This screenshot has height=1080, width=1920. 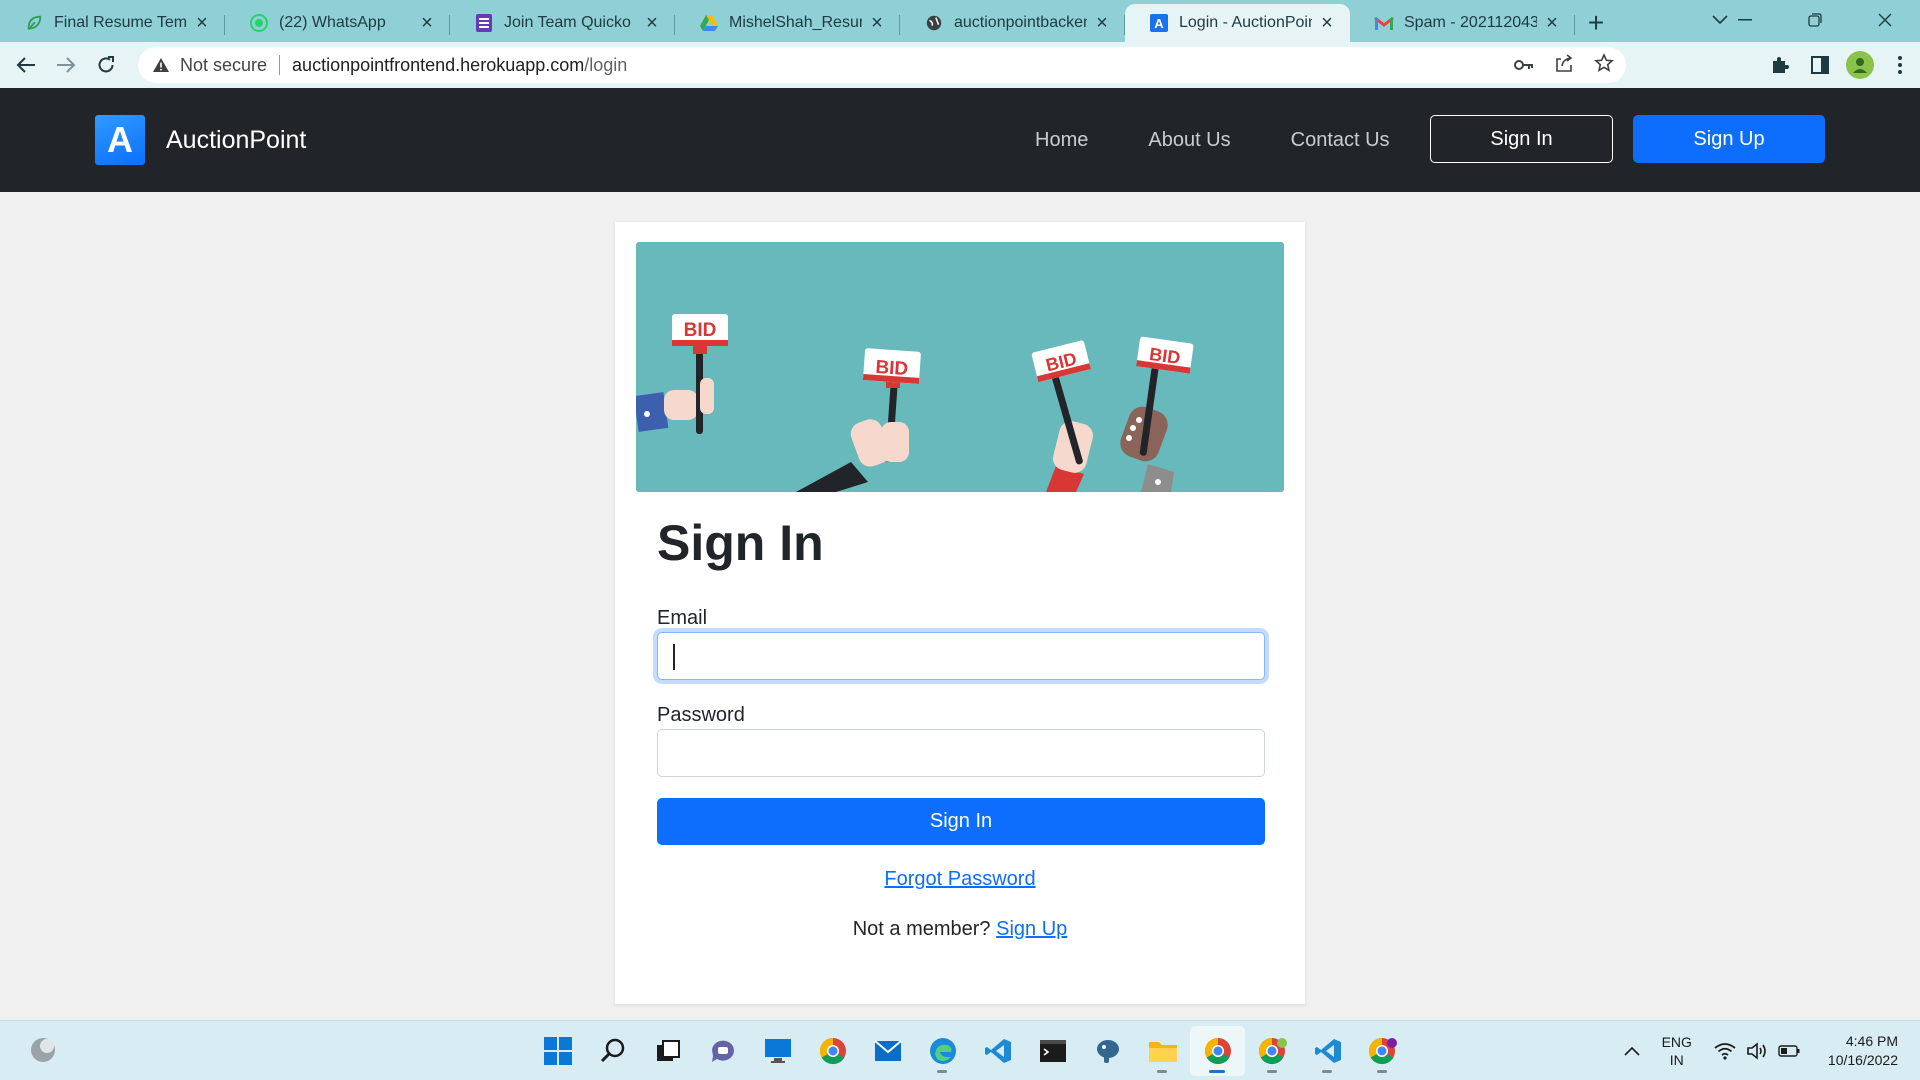 What do you see at coordinates (1217, 1051) in the screenshot?
I see `chrome-active-icon` at bounding box center [1217, 1051].